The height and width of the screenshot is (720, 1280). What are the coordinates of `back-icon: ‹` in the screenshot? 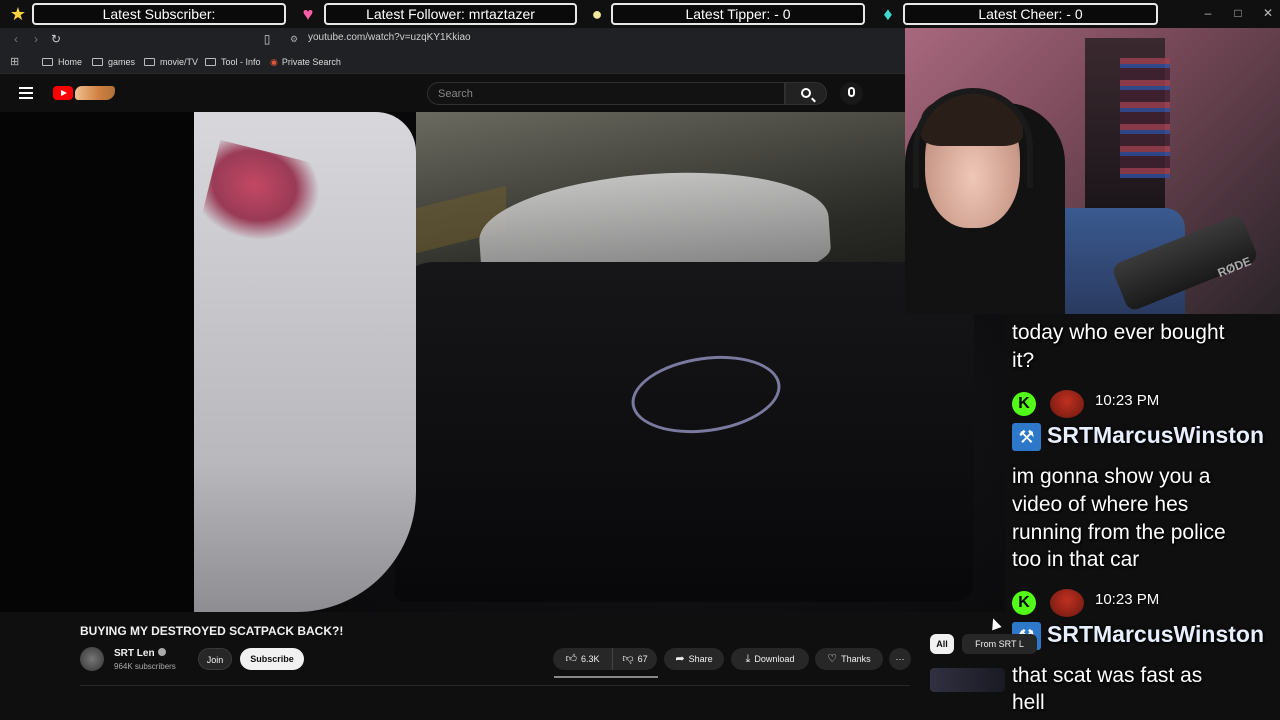 It's located at (16, 39).